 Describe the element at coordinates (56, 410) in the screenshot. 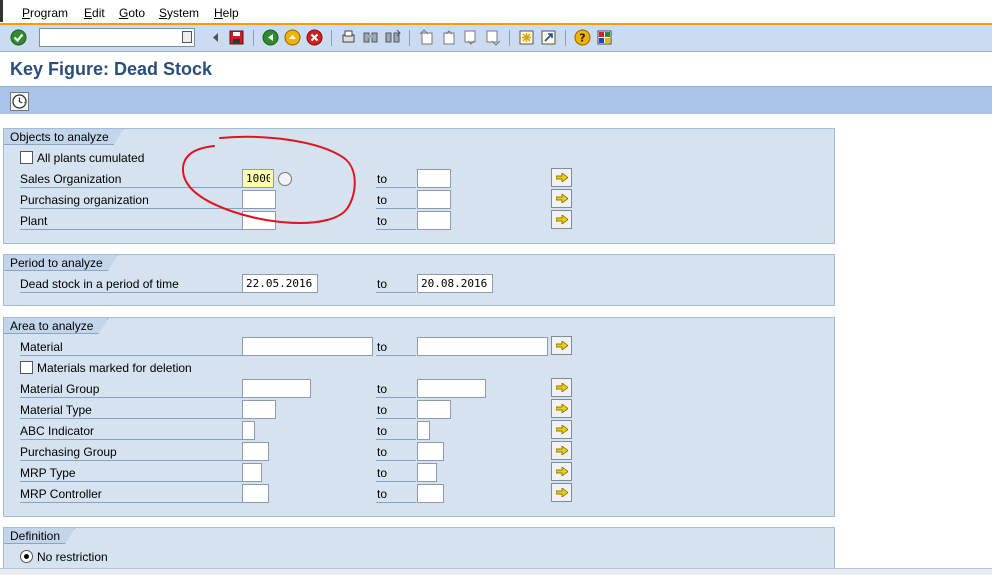

I see `material-type-label: Material Type` at that location.